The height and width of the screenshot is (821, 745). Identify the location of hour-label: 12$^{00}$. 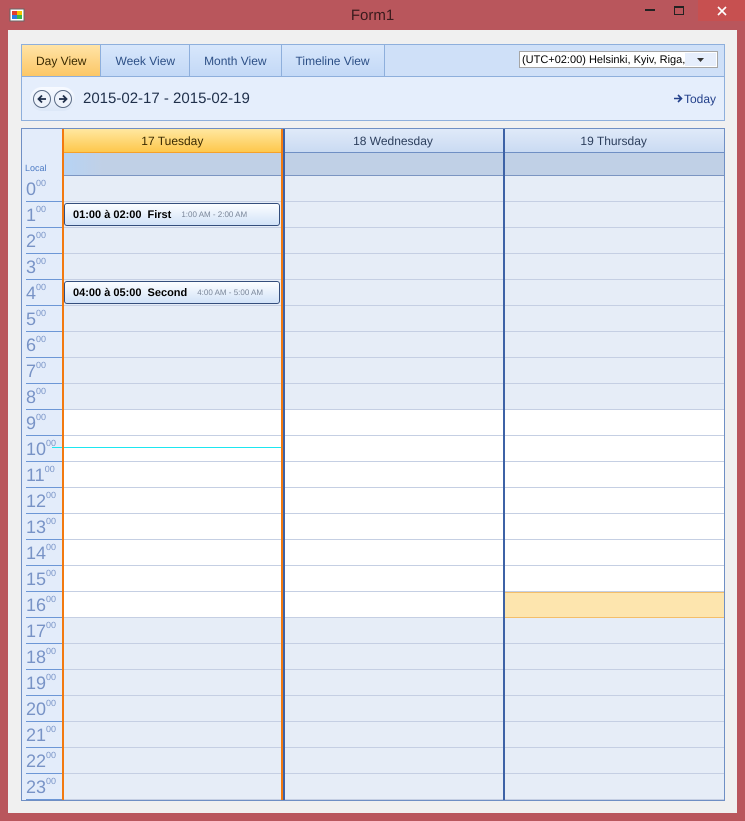
(41, 501).